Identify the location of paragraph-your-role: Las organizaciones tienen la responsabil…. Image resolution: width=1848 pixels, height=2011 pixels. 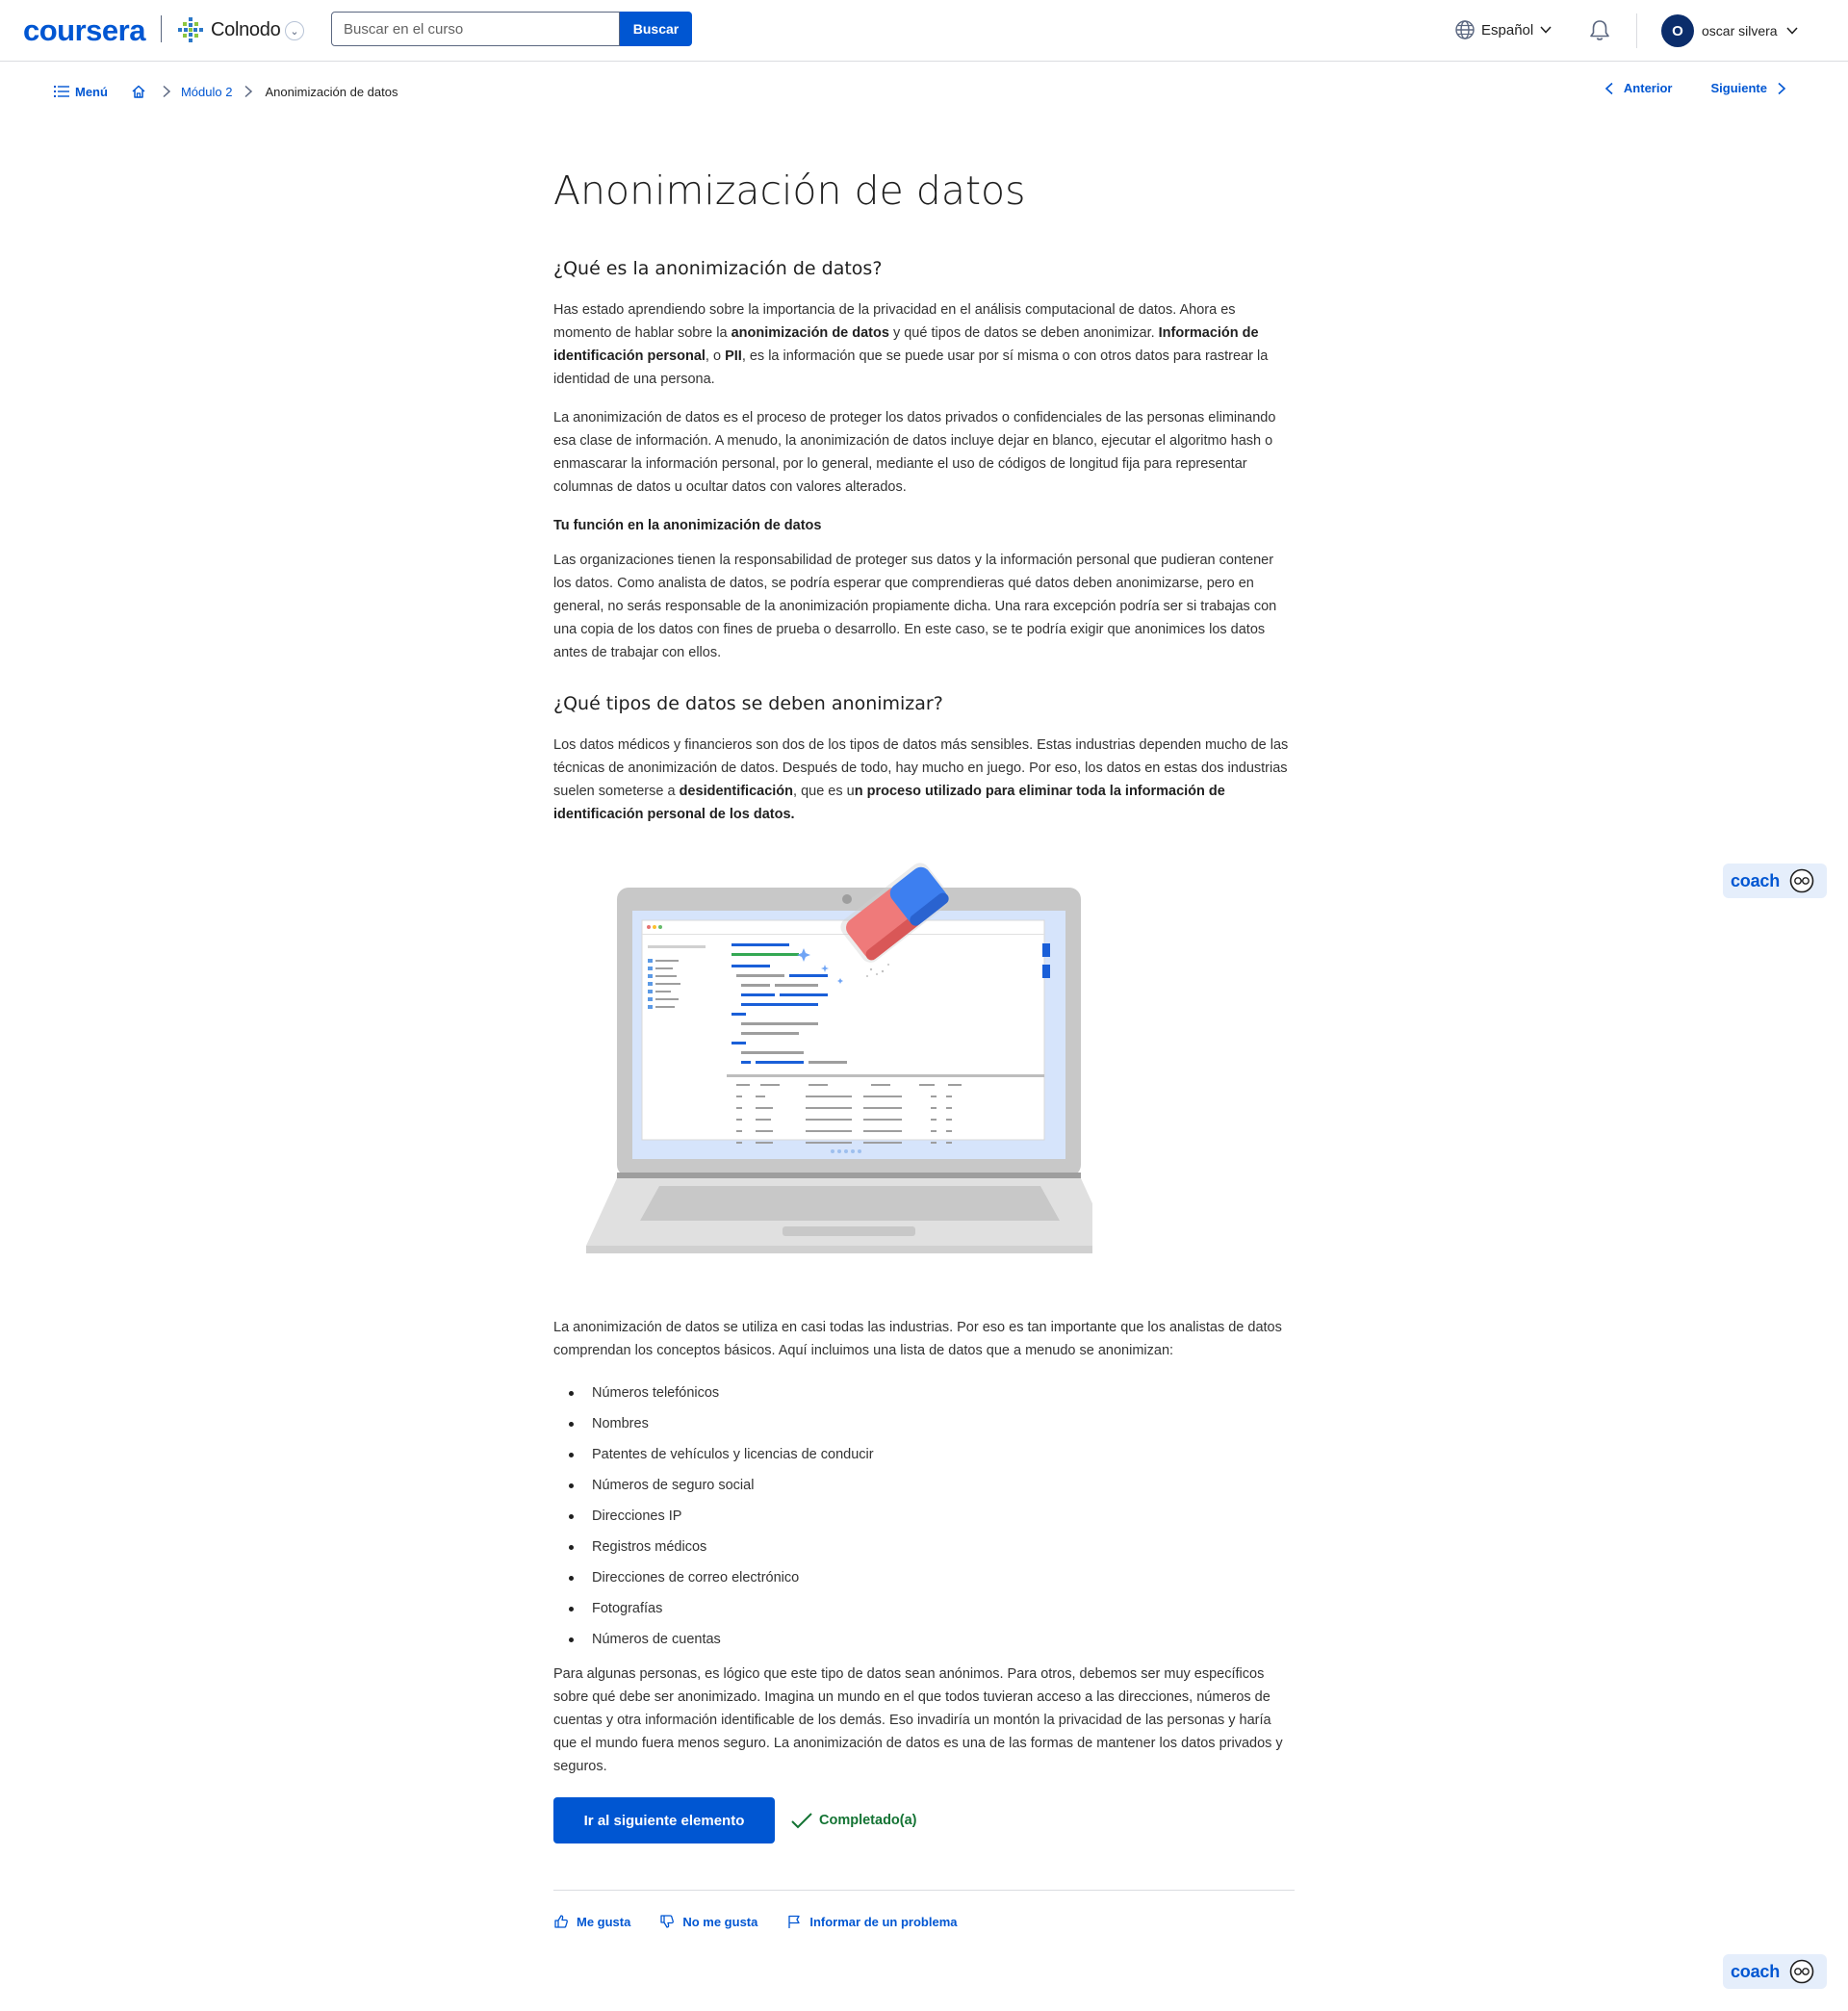
(915, 606).